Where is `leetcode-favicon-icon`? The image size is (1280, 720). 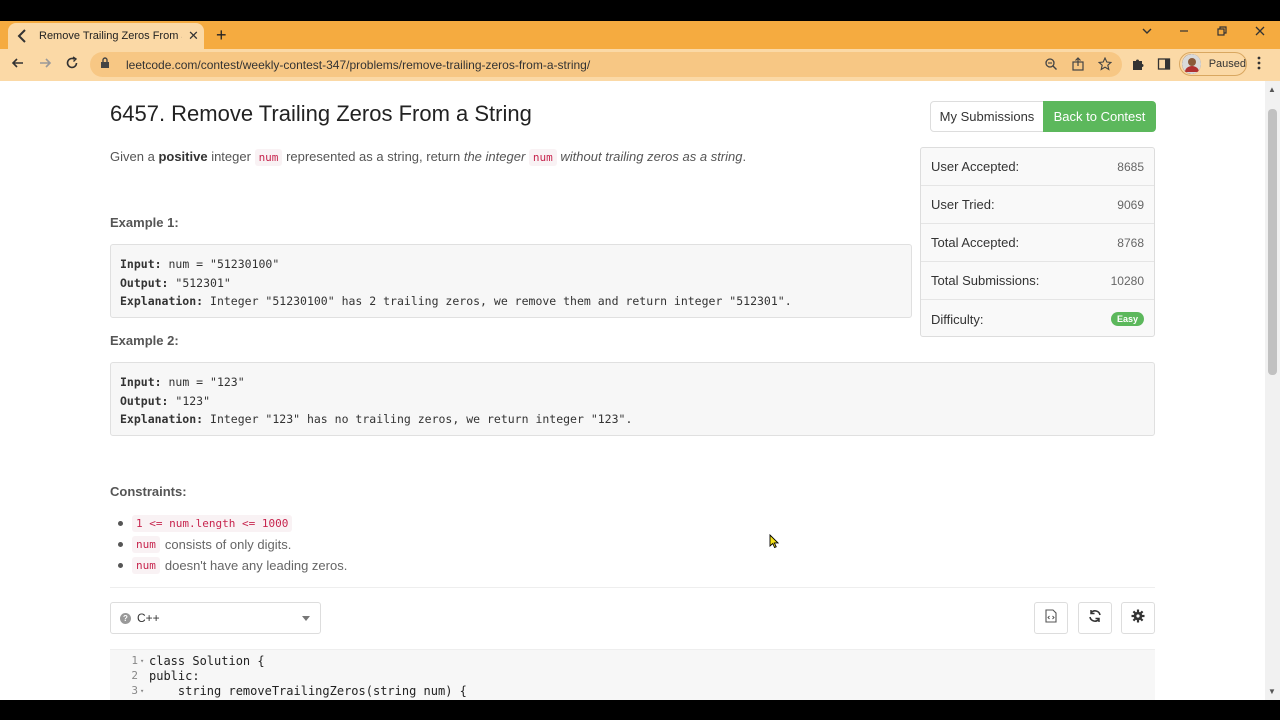 leetcode-favicon-icon is located at coordinates (23, 36).